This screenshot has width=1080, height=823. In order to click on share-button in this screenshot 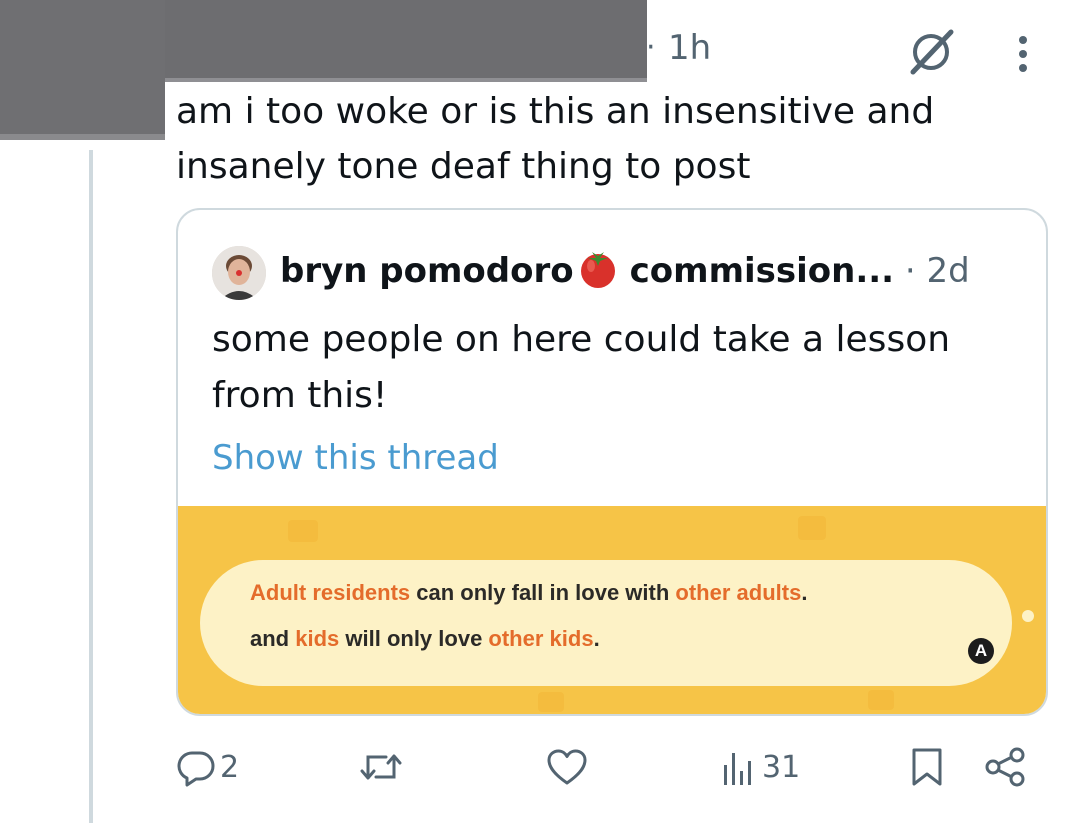, I will do `click(1005, 767)`.